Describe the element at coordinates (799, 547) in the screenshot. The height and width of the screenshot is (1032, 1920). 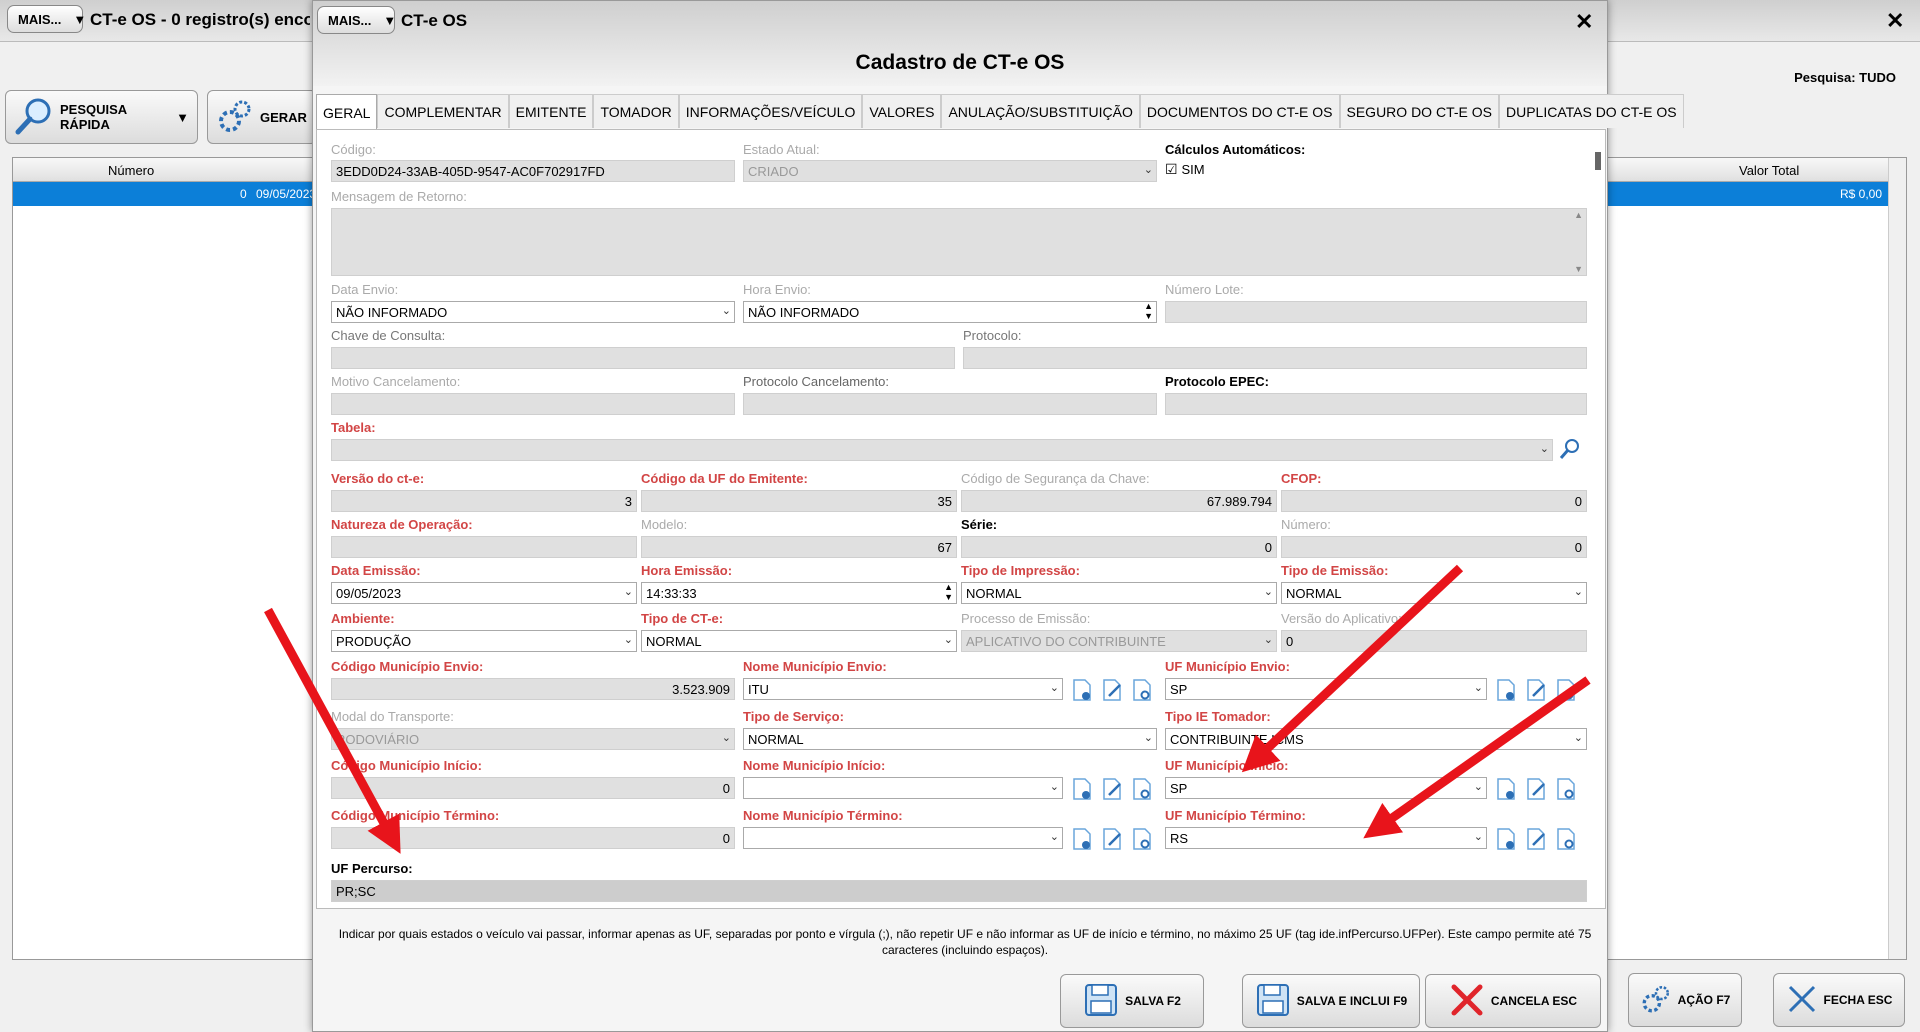
I see `modelo-field: 67` at that location.